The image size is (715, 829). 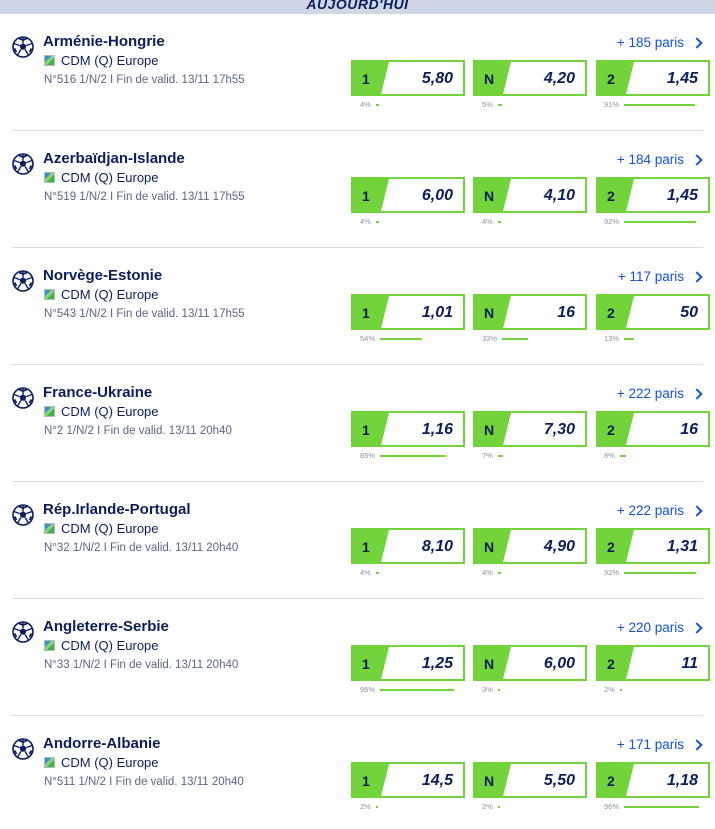 I want to click on more-bets-link: + 220 paris, so click(x=660, y=627).